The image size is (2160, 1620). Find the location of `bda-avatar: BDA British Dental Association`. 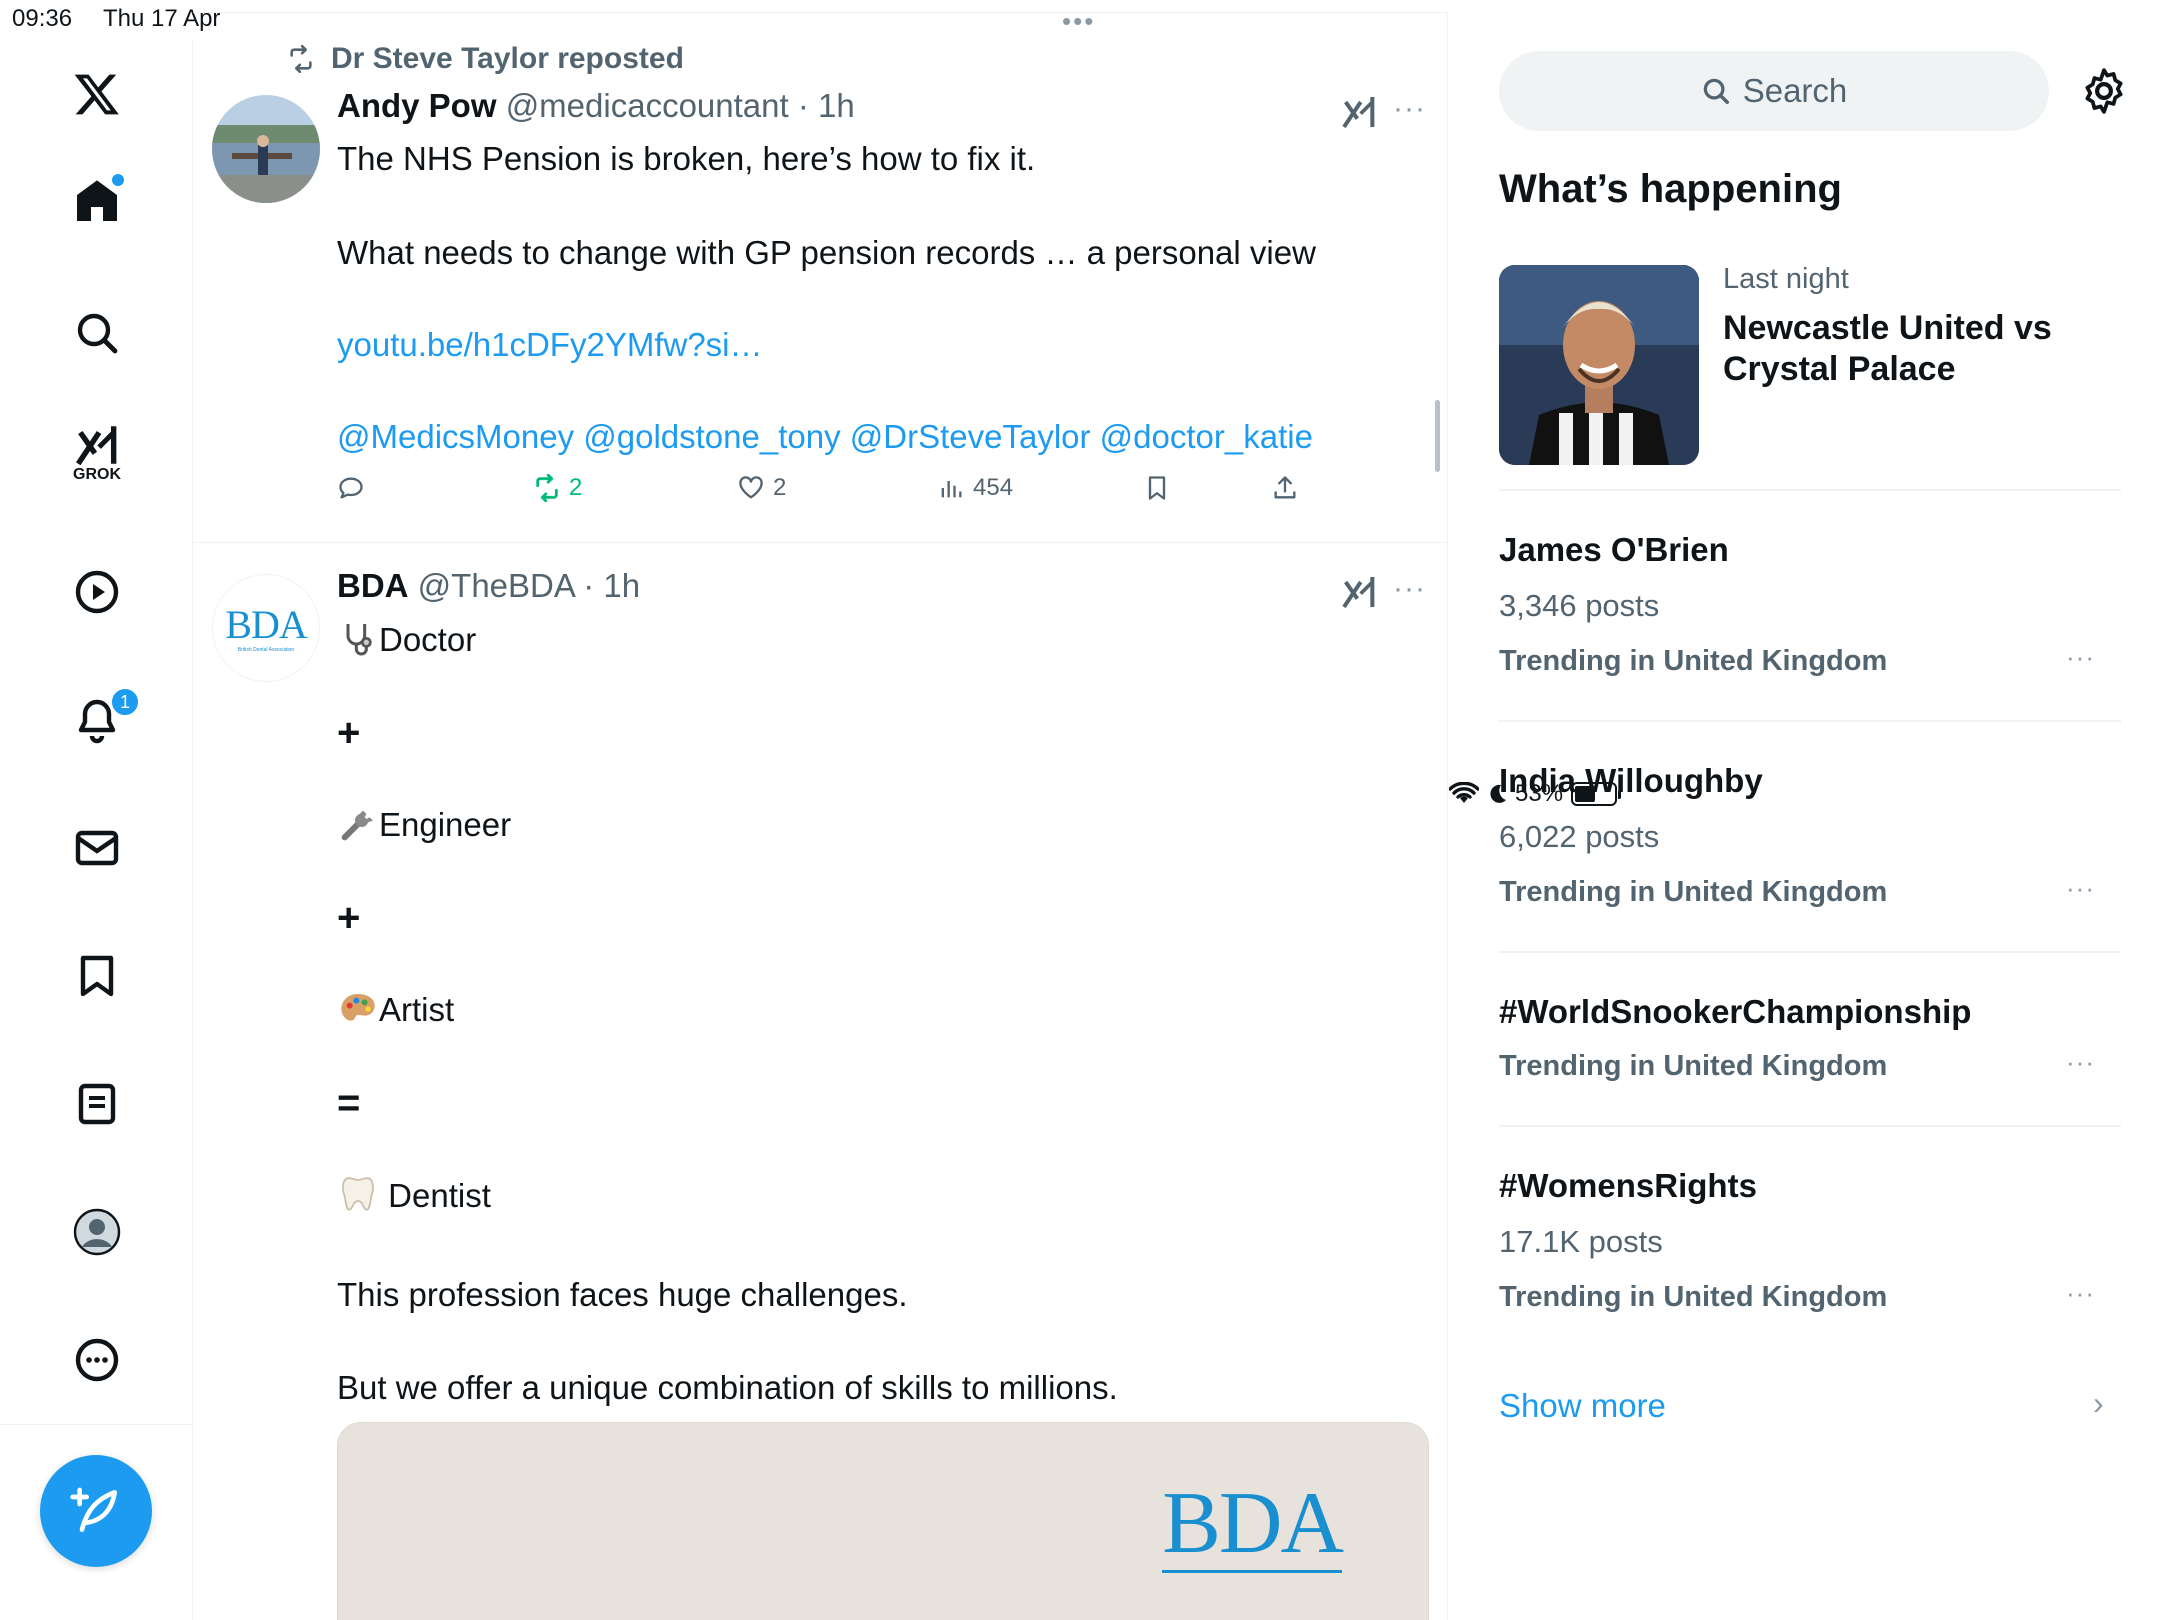

bda-avatar: BDA British Dental Association is located at coordinates (266, 628).